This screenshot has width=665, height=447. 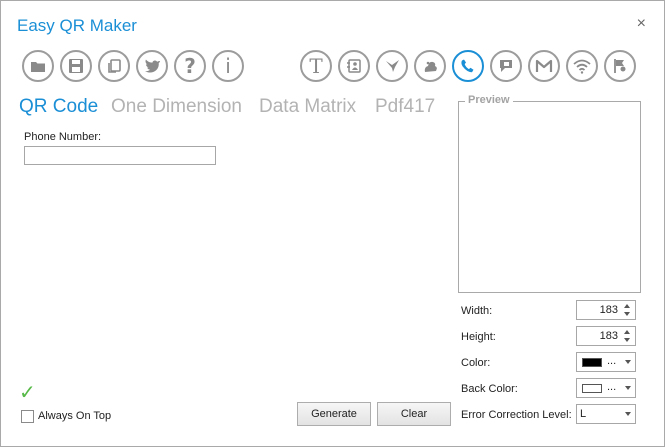 I want to click on copy-button, so click(x=114, y=66).